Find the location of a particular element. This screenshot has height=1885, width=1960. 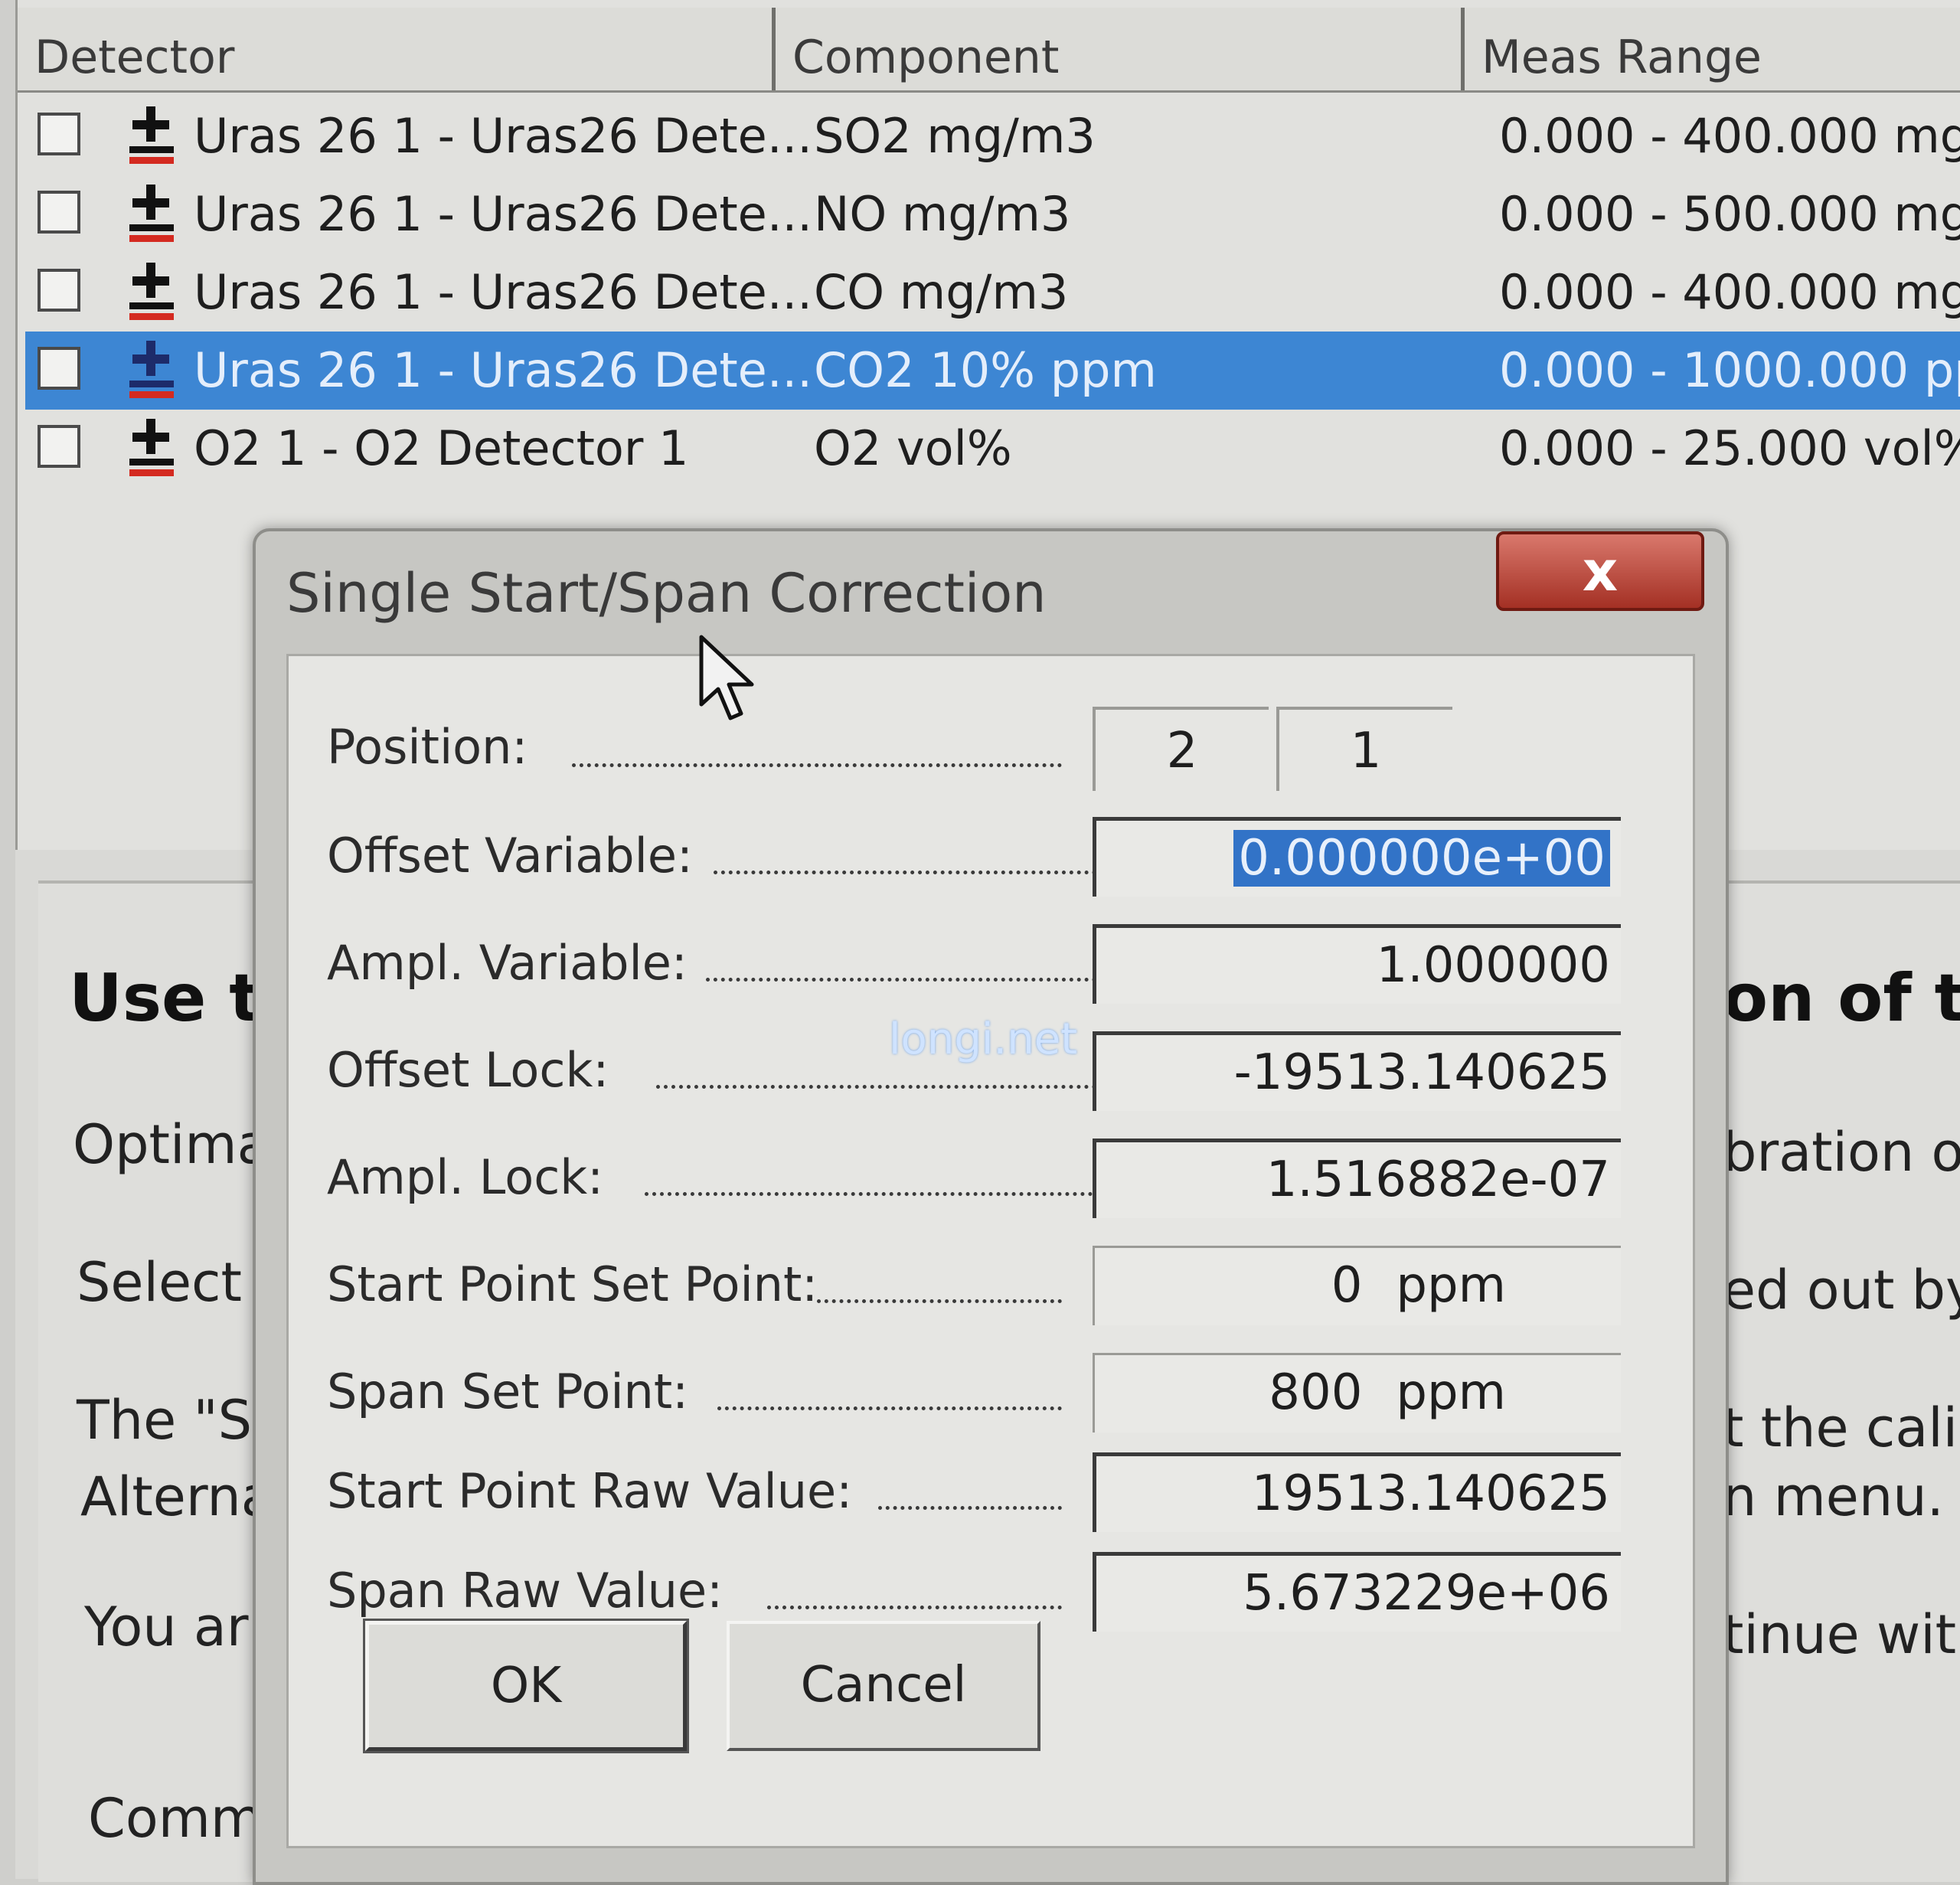

panel-text-line: The "S is located at coordinates (165, 1420).